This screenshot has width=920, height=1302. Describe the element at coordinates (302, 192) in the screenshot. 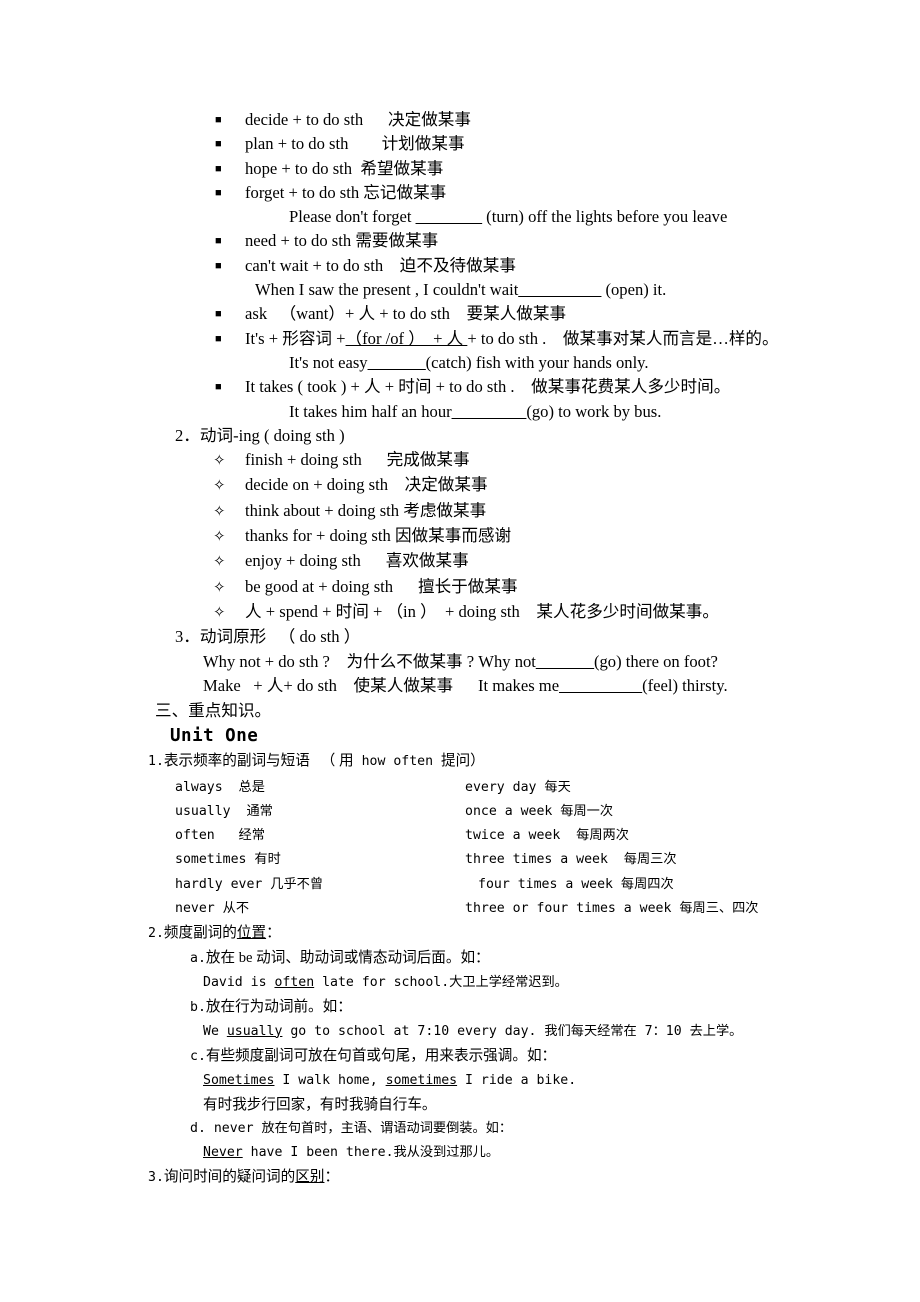

I see `pattern-text: forget + to do sth` at that location.